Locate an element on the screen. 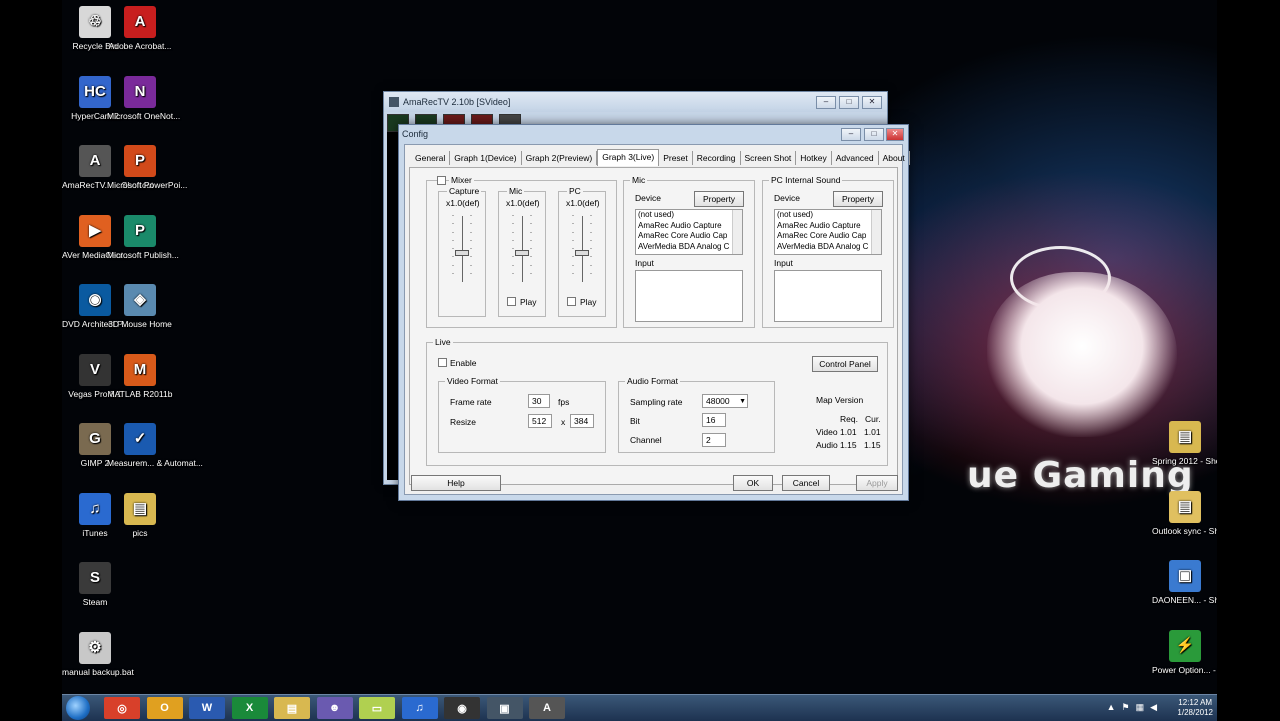  minimize-button: – is located at coordinates (826, 102).